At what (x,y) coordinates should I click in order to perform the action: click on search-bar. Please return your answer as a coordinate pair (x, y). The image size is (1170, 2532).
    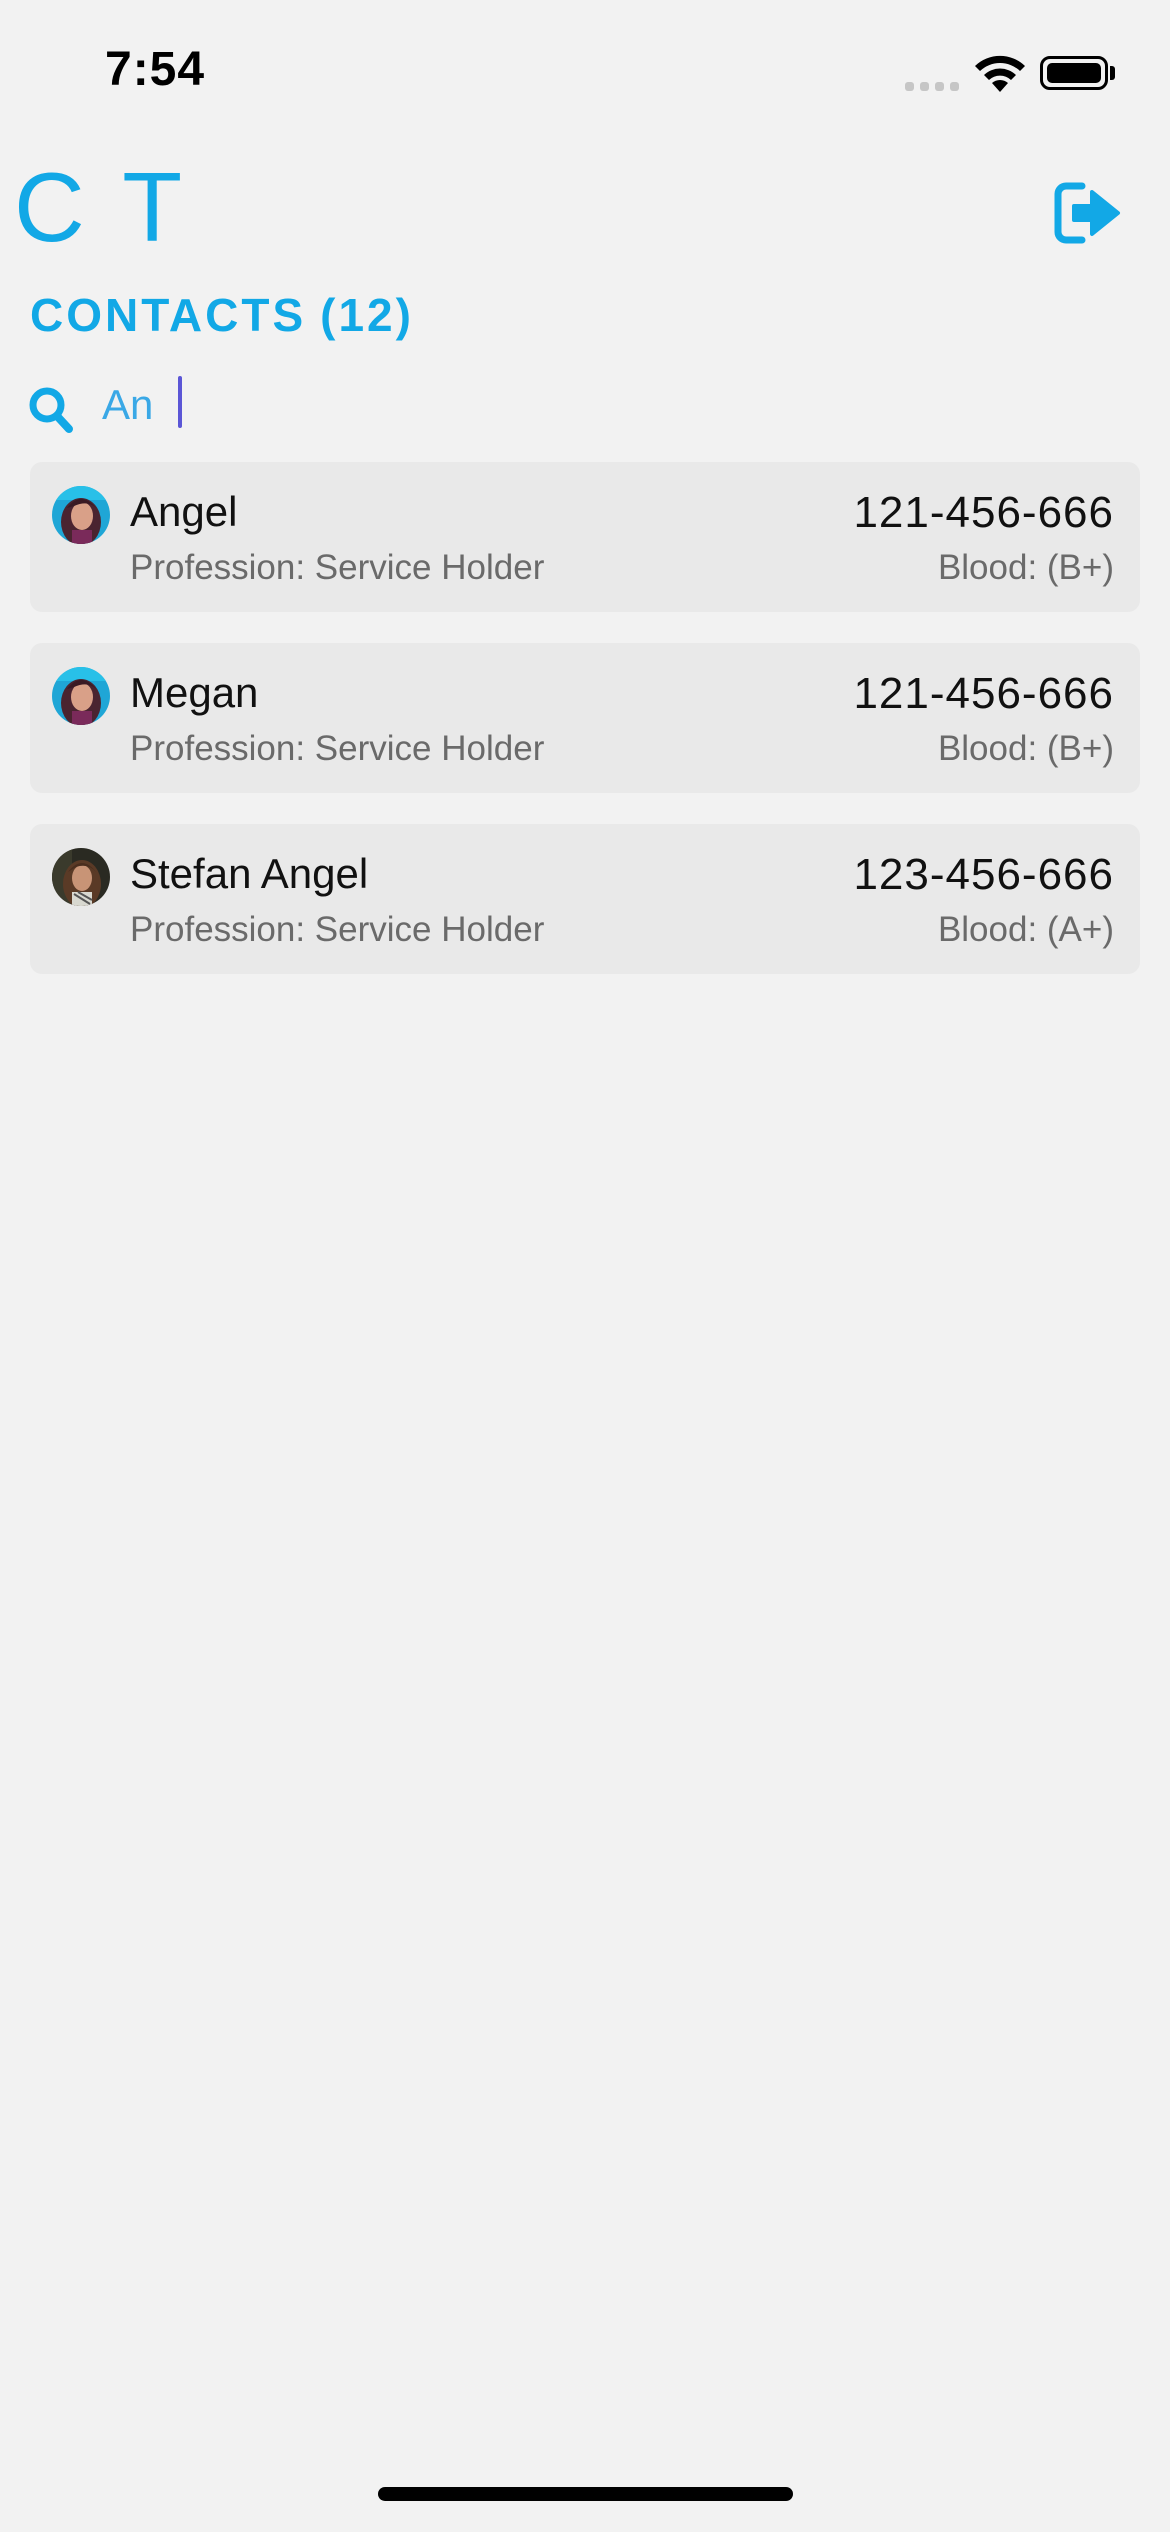
    Looking at the image, I should click on (584, 405).